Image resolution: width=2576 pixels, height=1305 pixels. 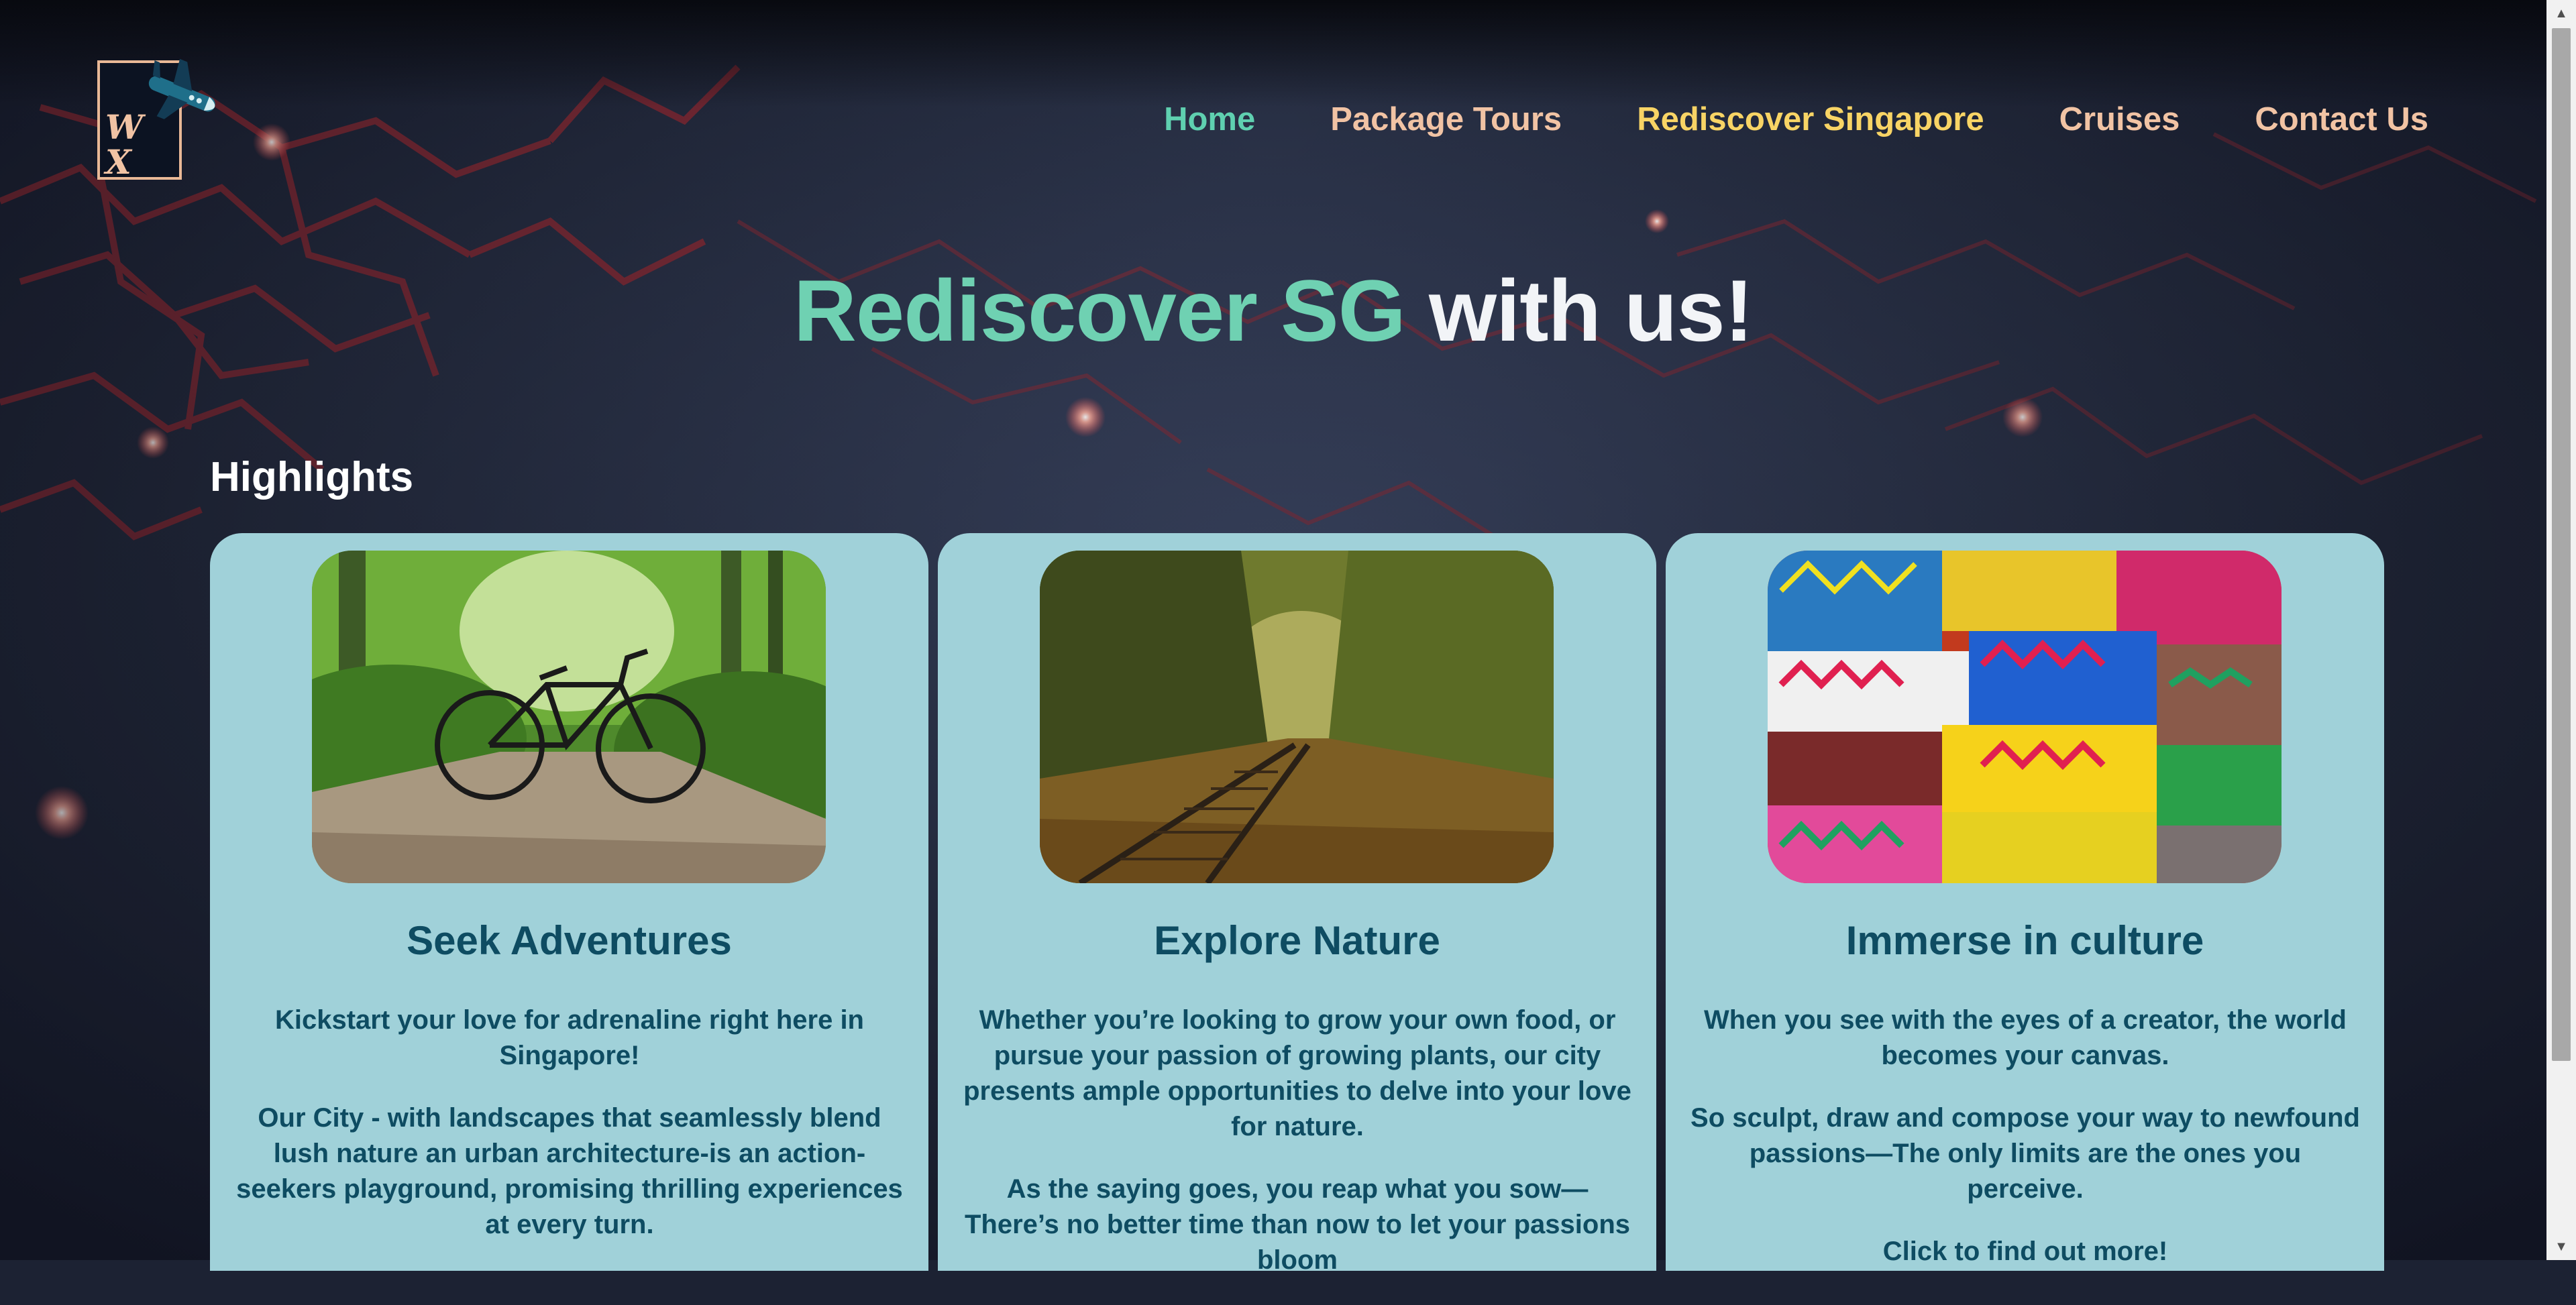 What do you see at coordinates (2561, 14) in the screenshot?
I see `scroll-up-arrow-icon: ▲` at bounding box center [2561, 14].